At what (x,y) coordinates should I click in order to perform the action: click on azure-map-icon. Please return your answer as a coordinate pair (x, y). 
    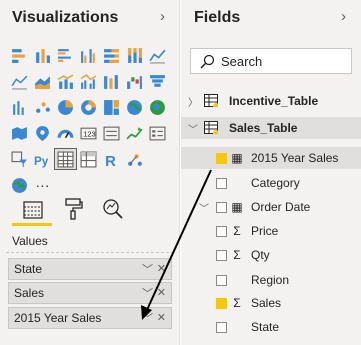
    Looking at the image, I should click on (42, 133).